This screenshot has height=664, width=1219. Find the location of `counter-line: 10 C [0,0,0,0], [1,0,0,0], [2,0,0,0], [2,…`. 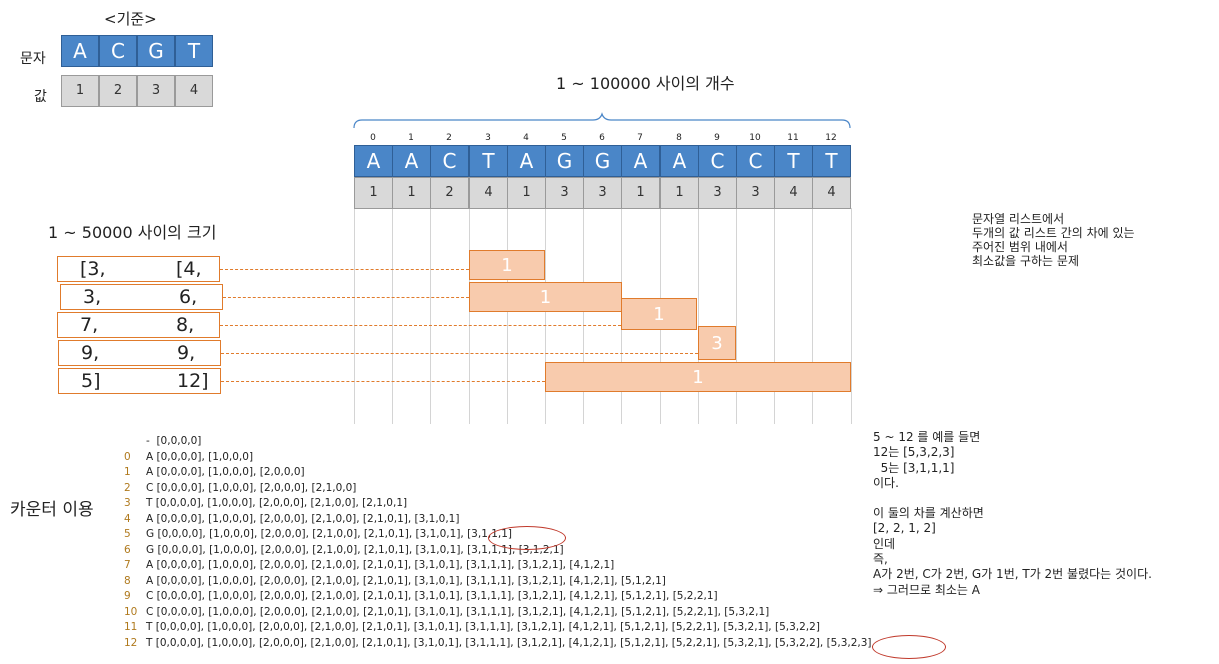

counter-line: 10 C [0,0,0,0], [1,0,0,0], [2,0,0,0], [2,… is located at coordinates (498, 613).